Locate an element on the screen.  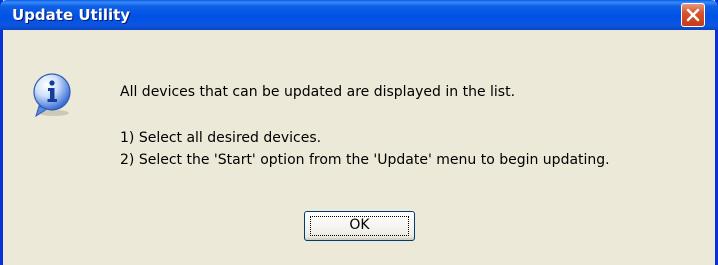
ok-button: OK is located at coordinates (359, 226).